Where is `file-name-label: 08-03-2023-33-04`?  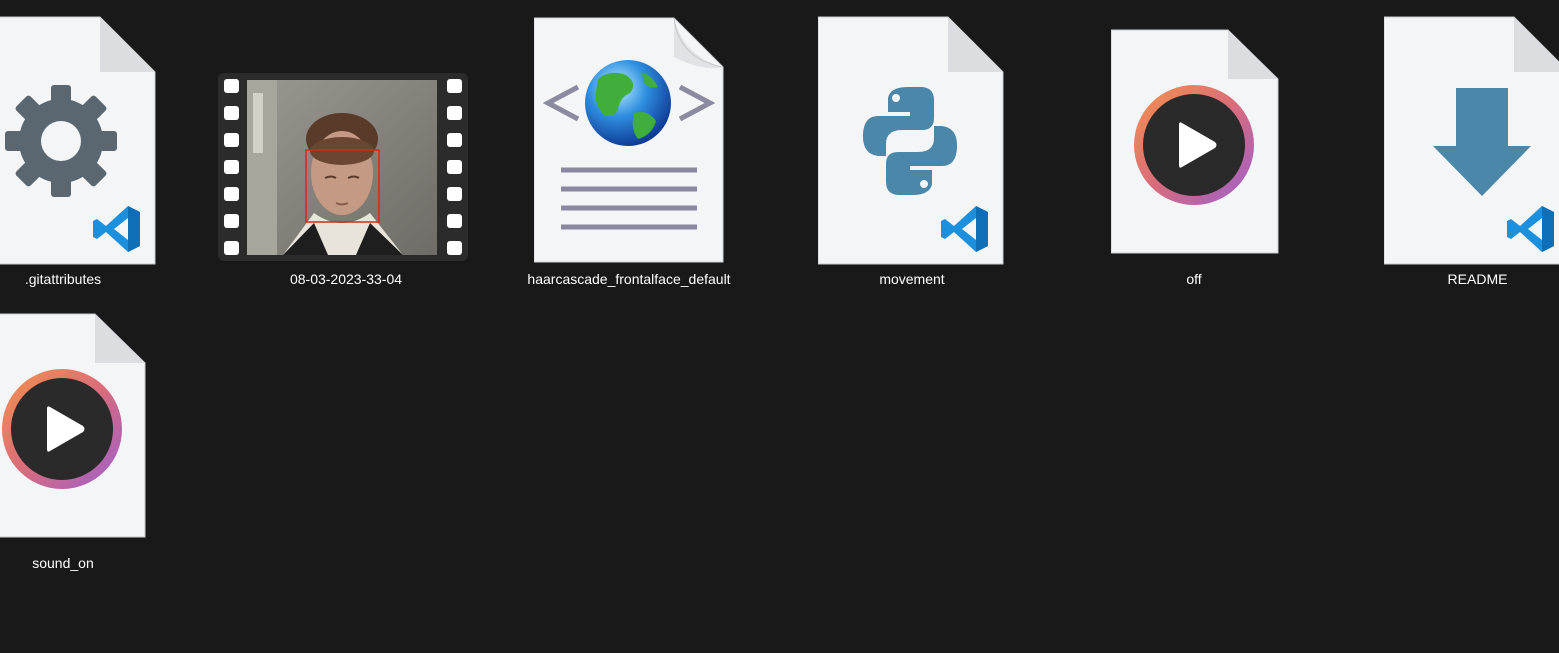
file-name-label: 08-03-2023-33-04 is located at coordinates (346, 279).